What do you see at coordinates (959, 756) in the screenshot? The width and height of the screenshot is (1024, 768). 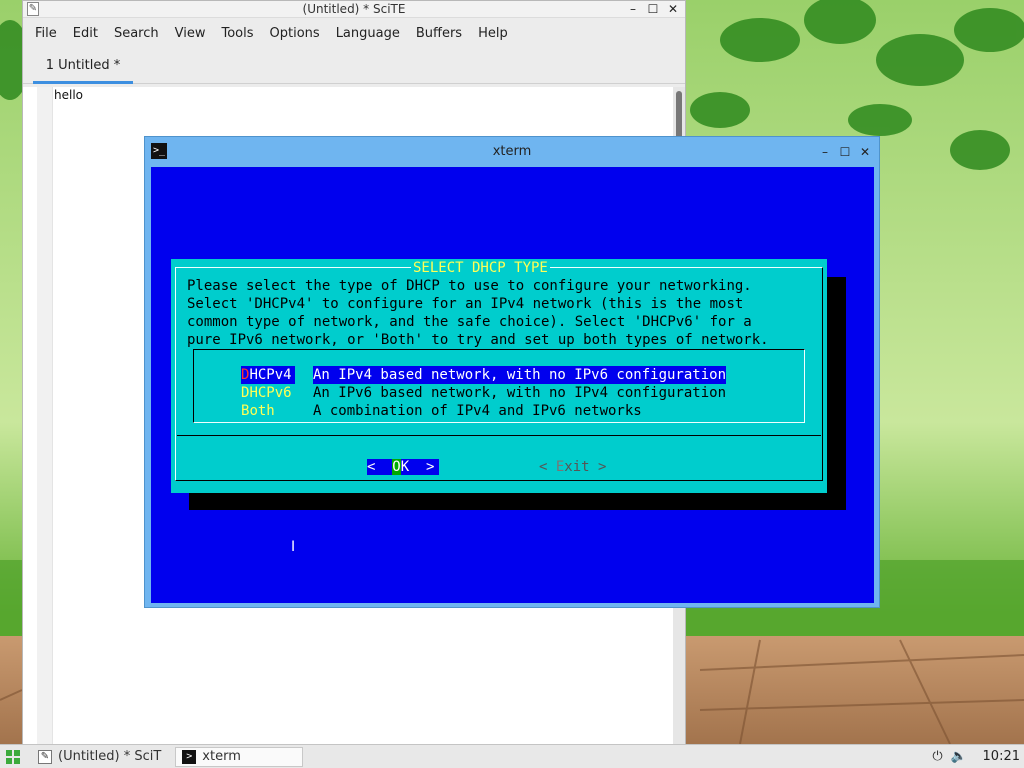 I see `volume-icon: 🔈` at bounding box center [959, 756].